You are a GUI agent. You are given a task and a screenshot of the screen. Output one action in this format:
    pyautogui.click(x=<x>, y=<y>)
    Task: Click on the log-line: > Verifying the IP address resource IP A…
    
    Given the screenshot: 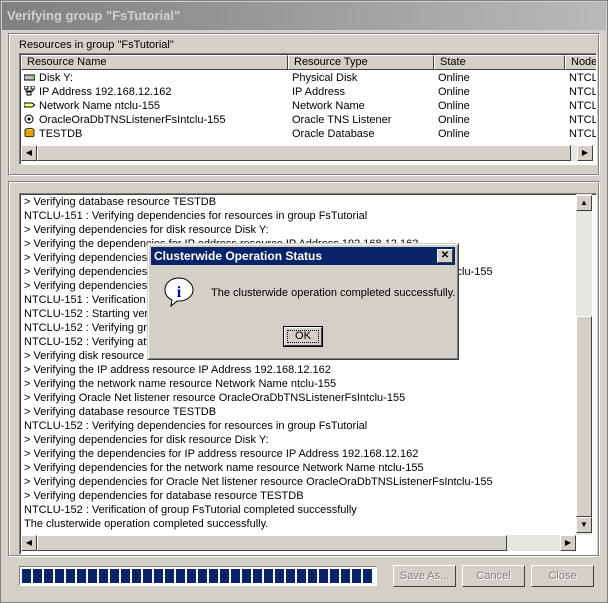 What is the action you would take?
    pyautogui.click(x=177, y=370)
    